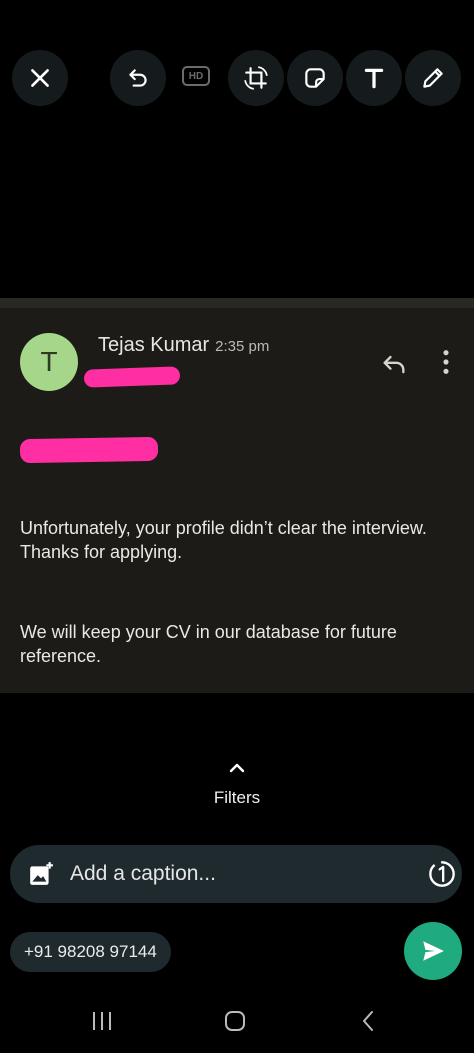 This screenshot has height=1053, width=474. I want to click on crop-rotate-button, so click(256, 78).